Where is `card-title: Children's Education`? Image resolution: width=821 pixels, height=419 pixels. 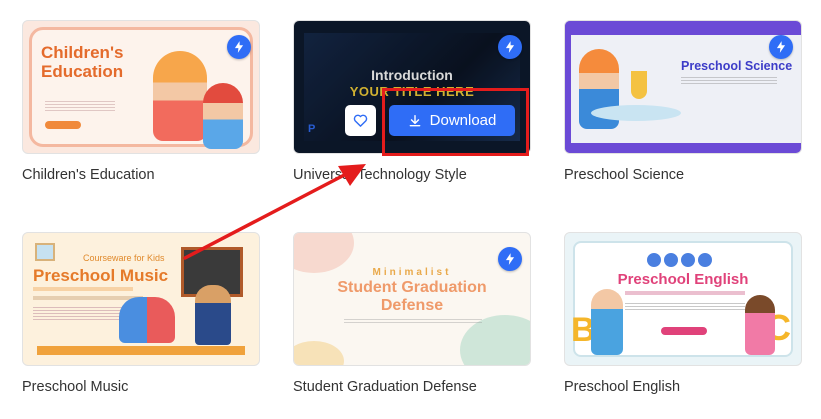
card-title: Children's Education is located at coordinates (88, 175).